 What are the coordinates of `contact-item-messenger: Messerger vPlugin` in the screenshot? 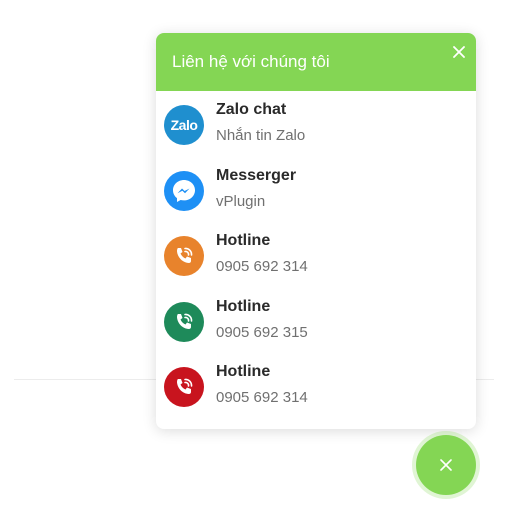 It's located at (316, 190).